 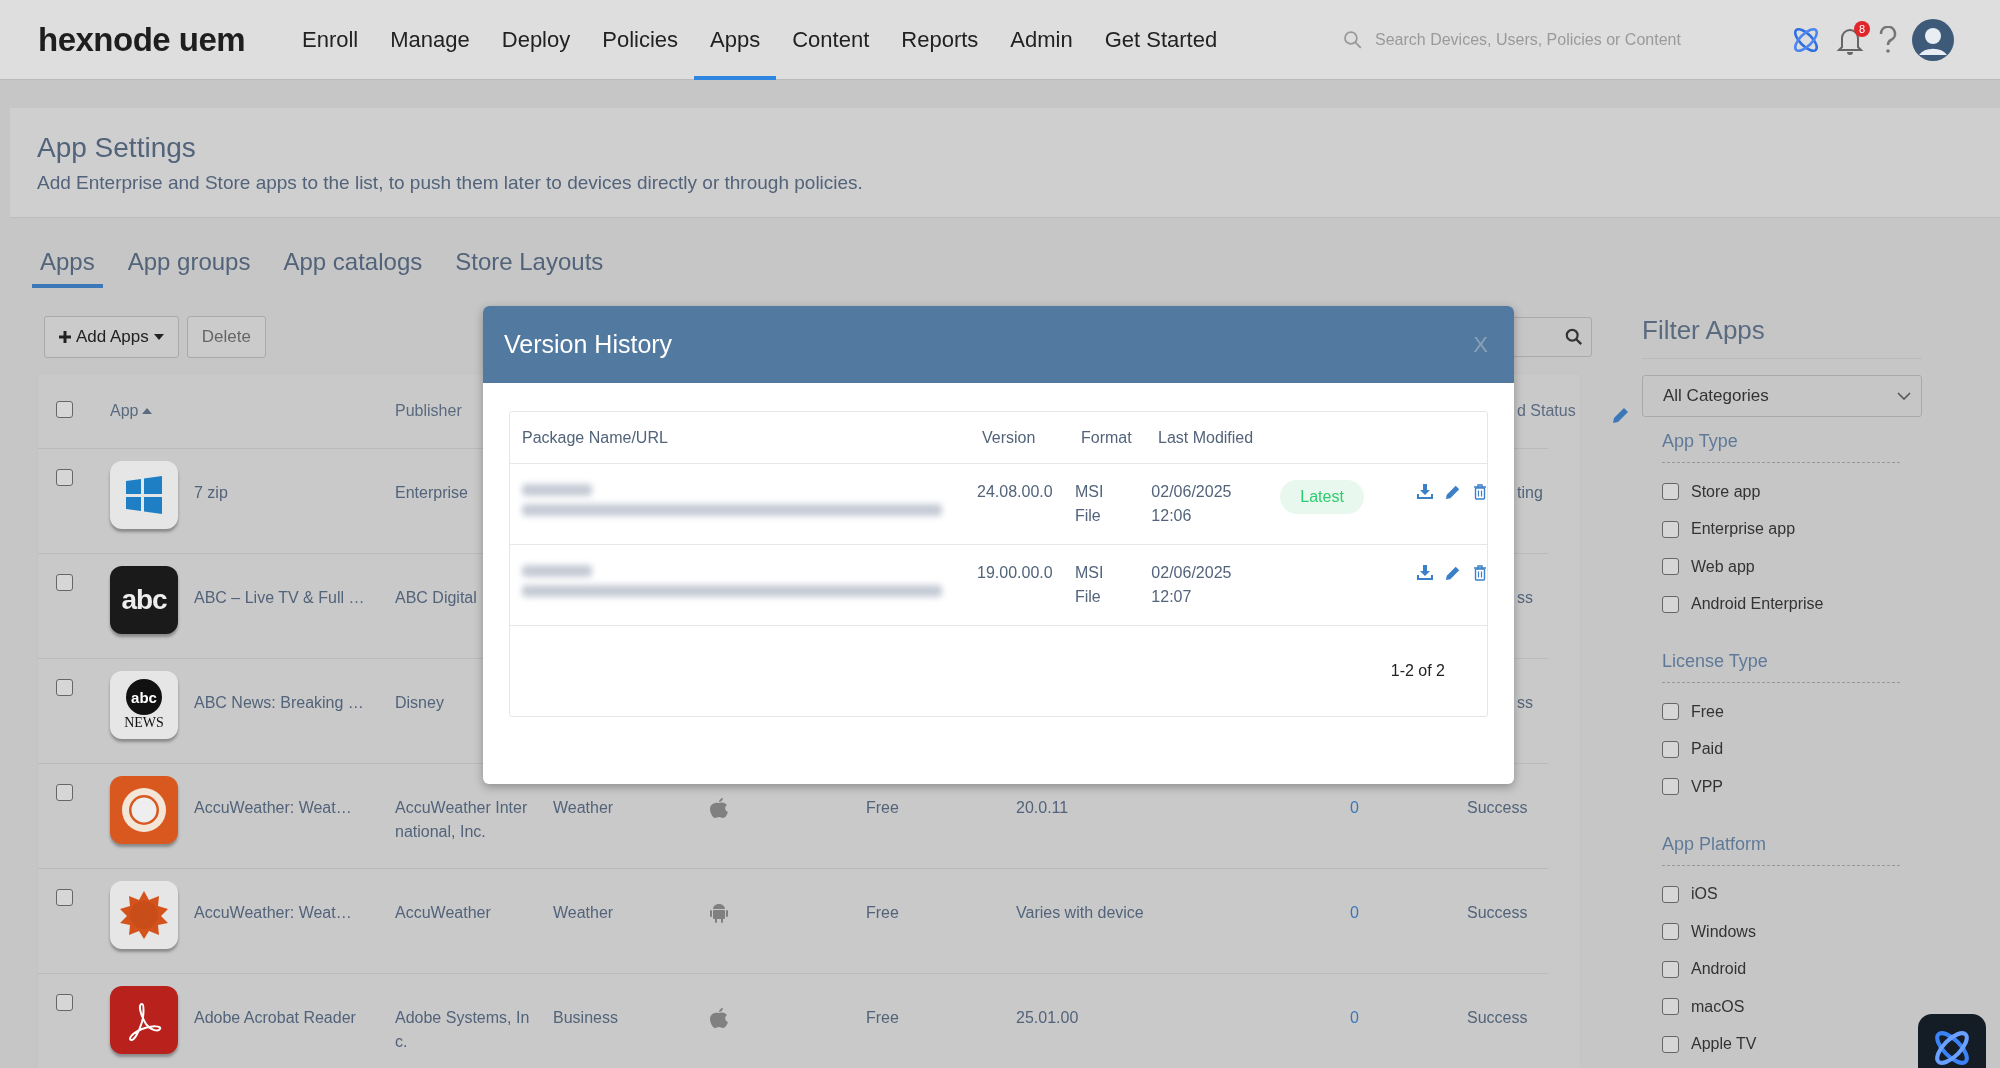 I want to click on nav-item: Enroll, so click(x=330, y=40).